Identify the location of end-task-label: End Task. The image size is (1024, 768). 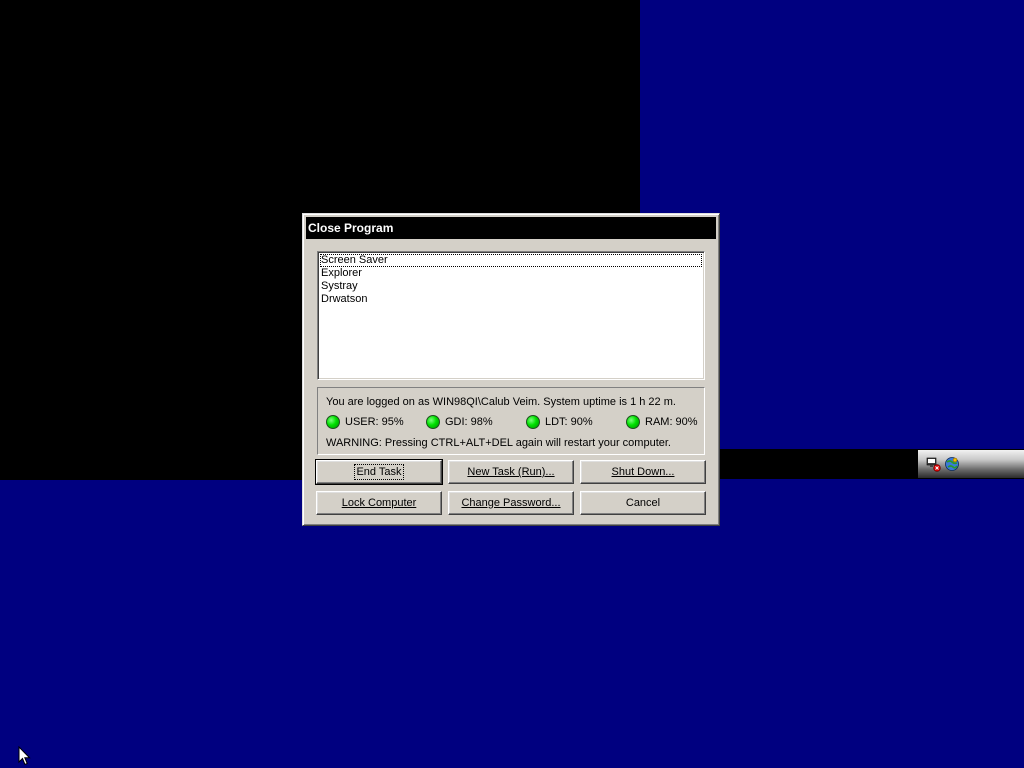
(379, 472).